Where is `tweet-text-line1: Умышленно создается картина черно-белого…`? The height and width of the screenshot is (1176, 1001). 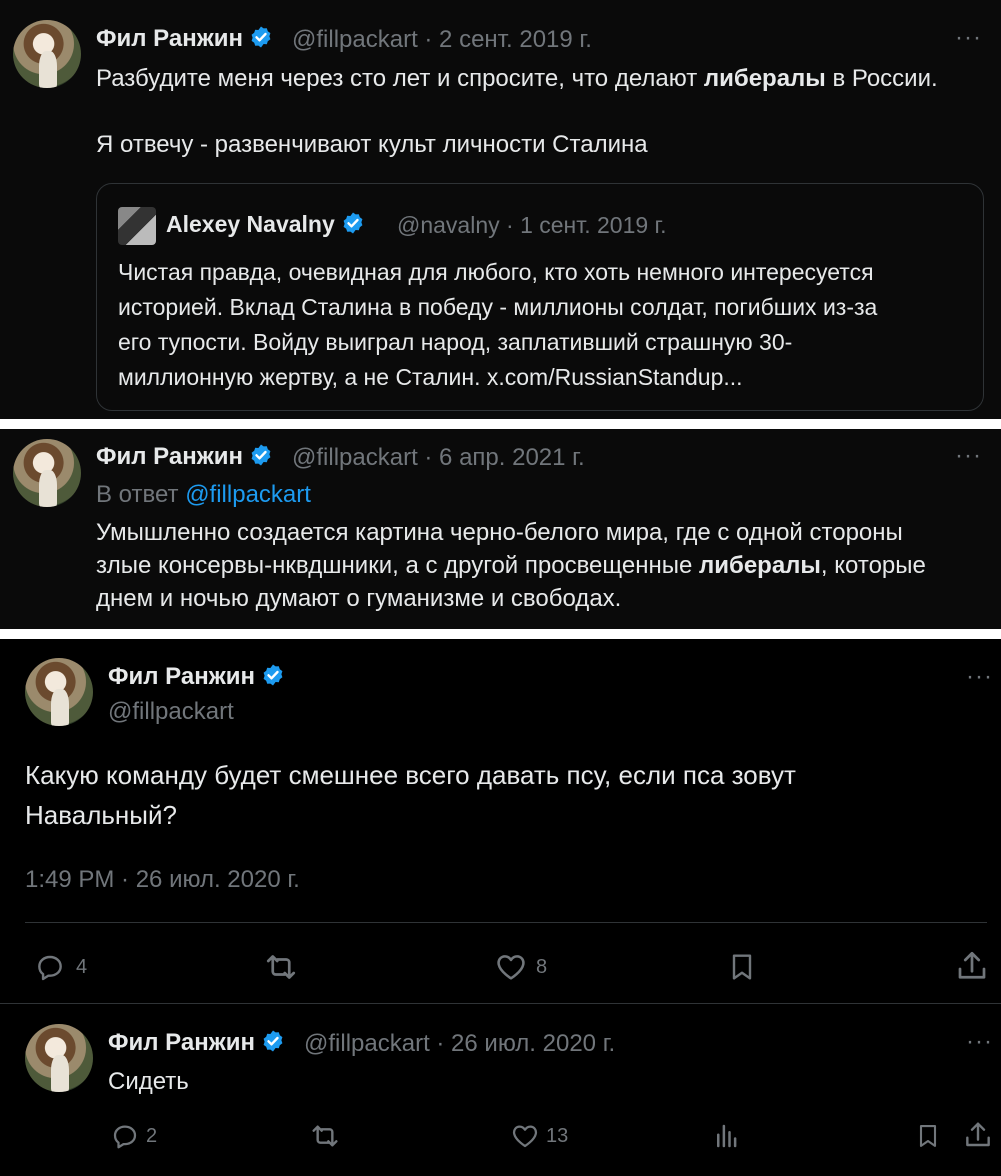 tweet-text-line1: Умышленно создается картина черно-белого… is located at coordinates (499, 532).